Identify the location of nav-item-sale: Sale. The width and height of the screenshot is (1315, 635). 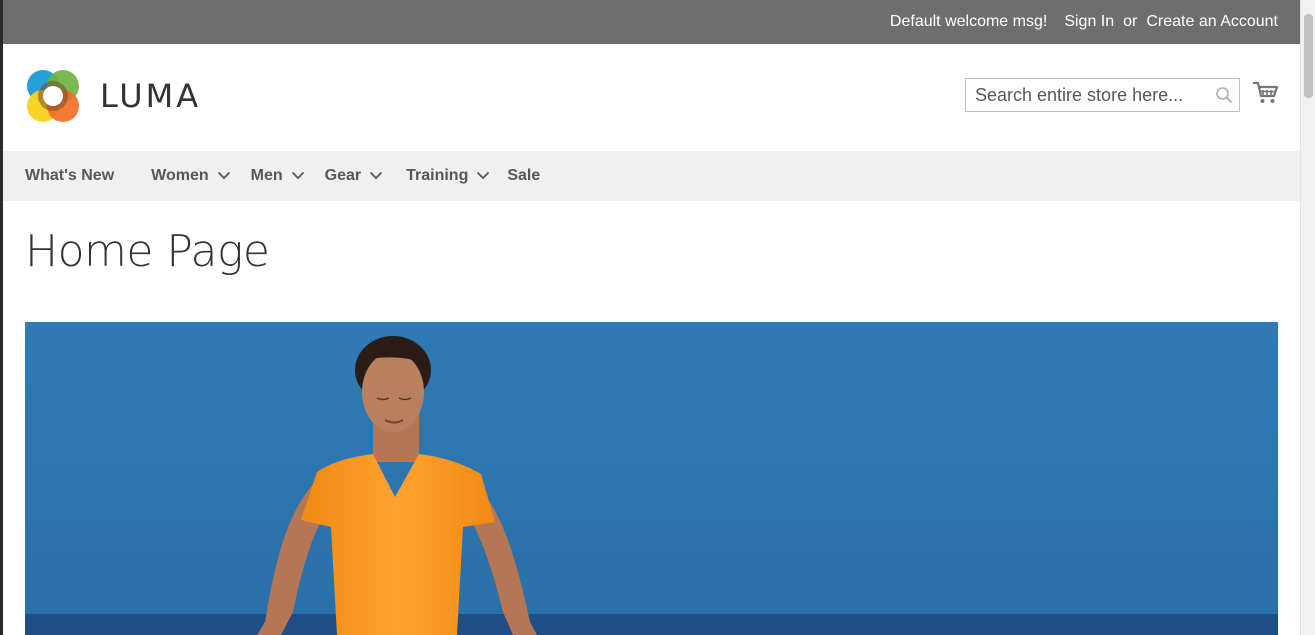
(523, 176).